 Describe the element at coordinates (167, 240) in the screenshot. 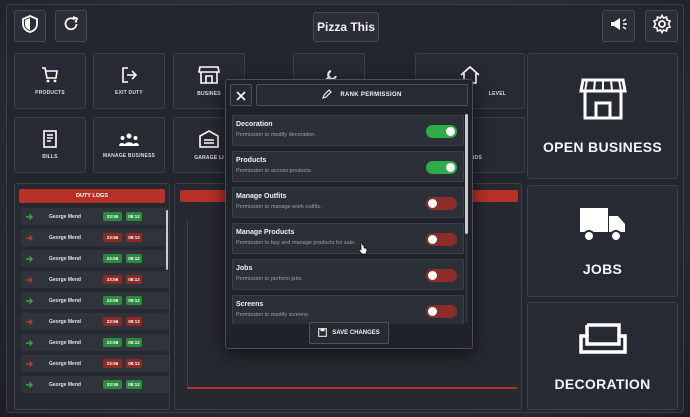

I see `duty-logs-scrollbar` at that location.